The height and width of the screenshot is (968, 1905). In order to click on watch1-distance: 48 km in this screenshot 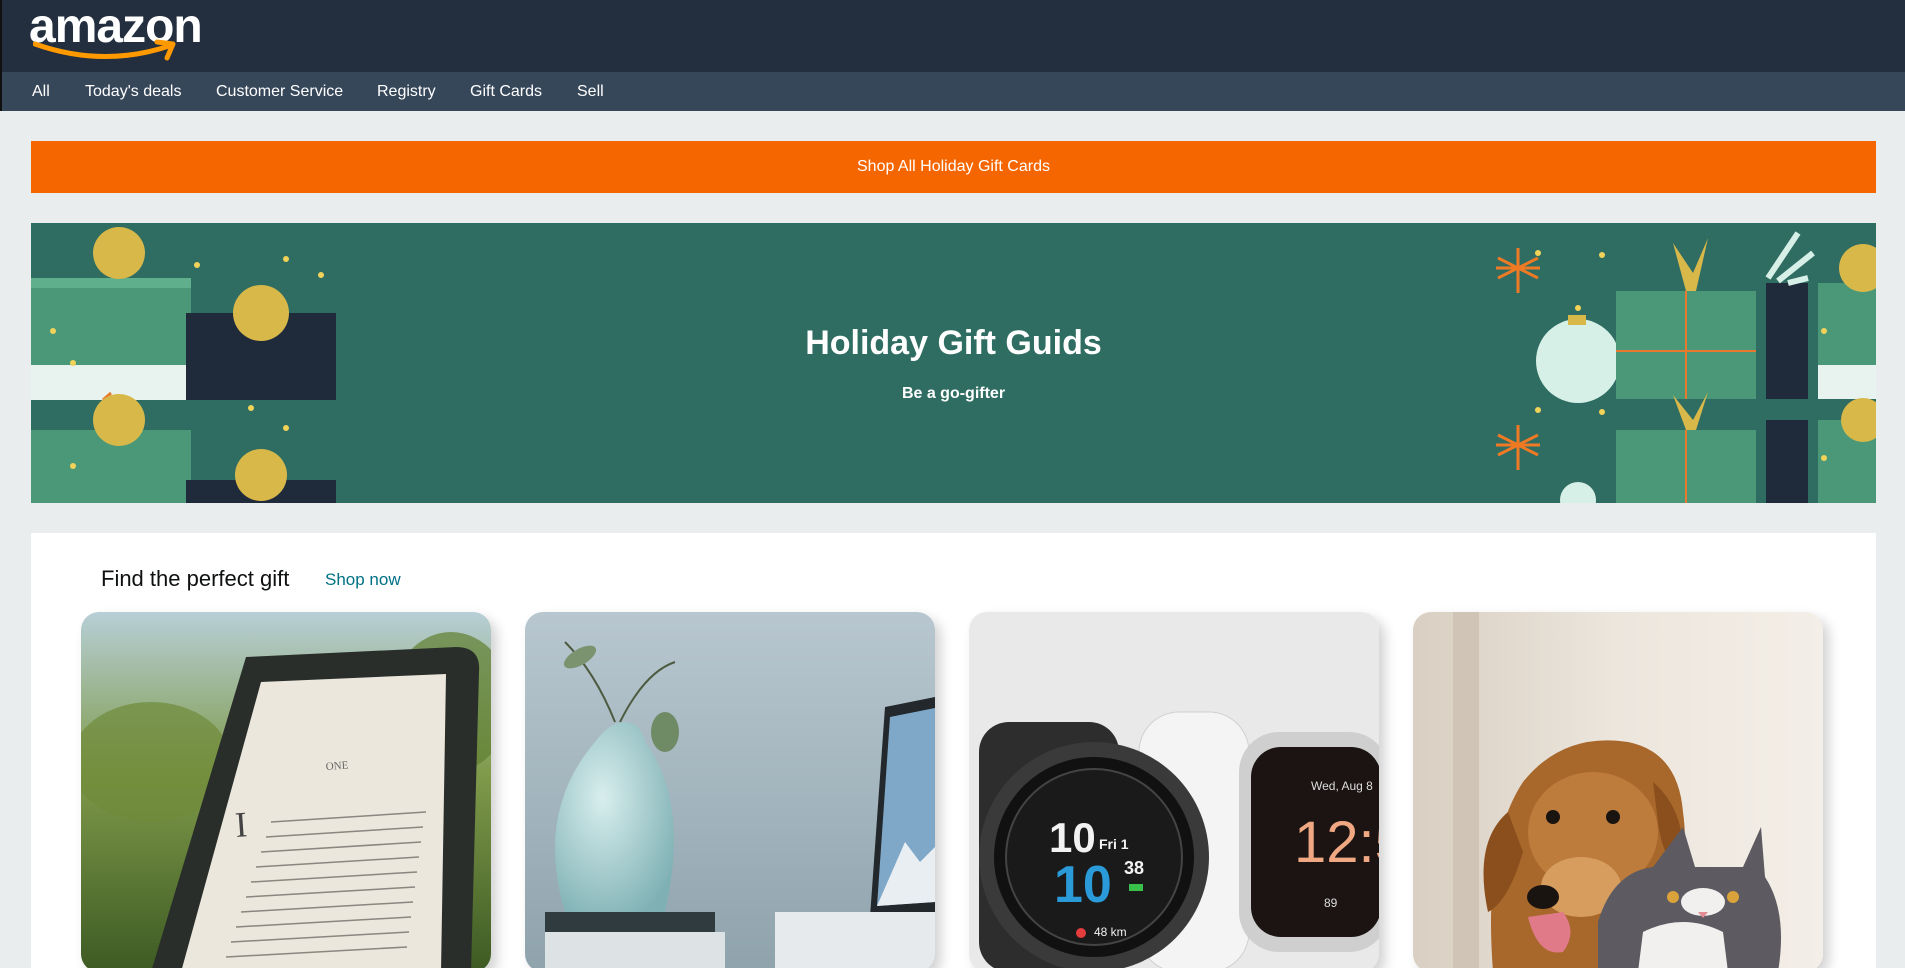, I will do `click(1110, 932)`.